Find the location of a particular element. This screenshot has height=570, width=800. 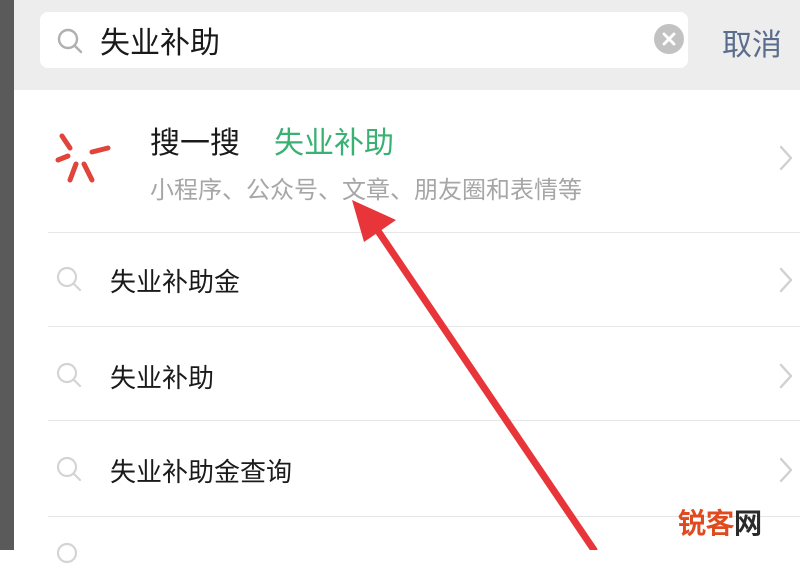

watermark: 锐客网 is located at coordinates (720, 522).